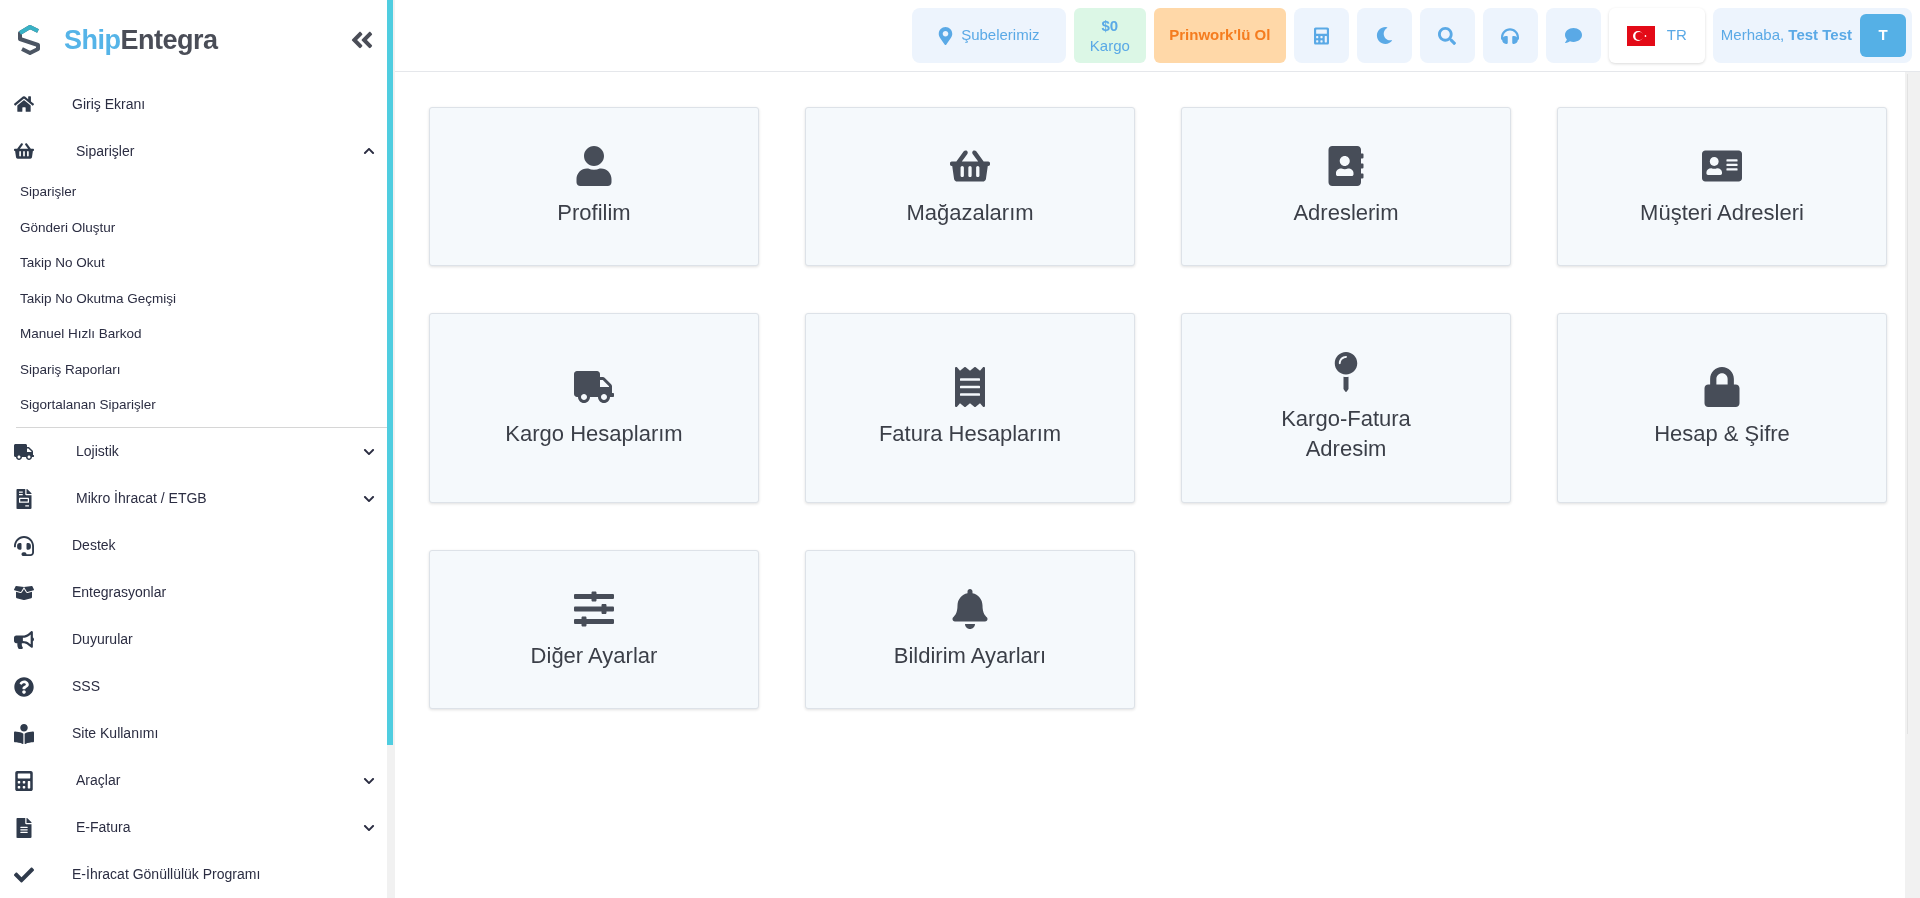 Image resolution: width=1920 pixels, height=898 pixels. What do you see at coordinates (201, 334) in the screenshot?
I see `submenu-item: Manuel Hızlı Barkod` at bounding box center [201, 334].